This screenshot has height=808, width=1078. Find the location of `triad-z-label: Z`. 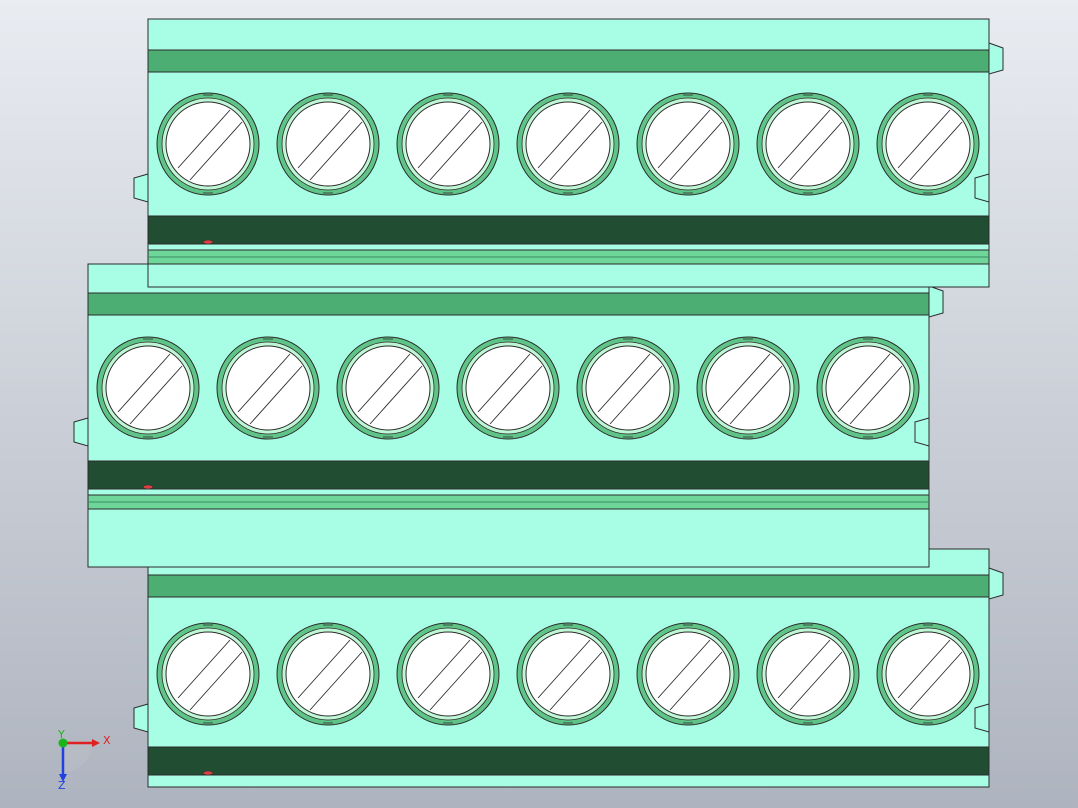

triad-z-label: Z is located at coordinates (62, 785).